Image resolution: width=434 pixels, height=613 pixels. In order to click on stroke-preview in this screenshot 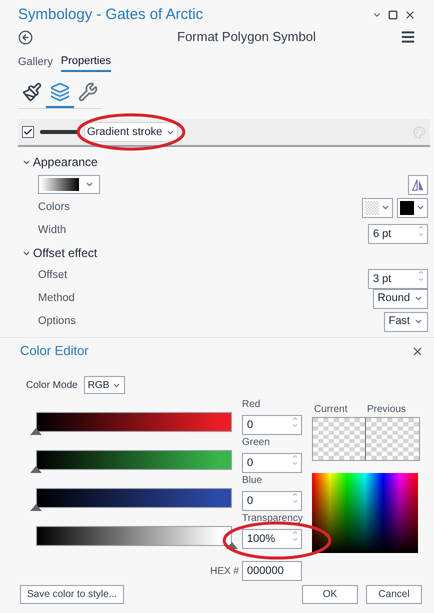, I will do `click(59, 132)`.